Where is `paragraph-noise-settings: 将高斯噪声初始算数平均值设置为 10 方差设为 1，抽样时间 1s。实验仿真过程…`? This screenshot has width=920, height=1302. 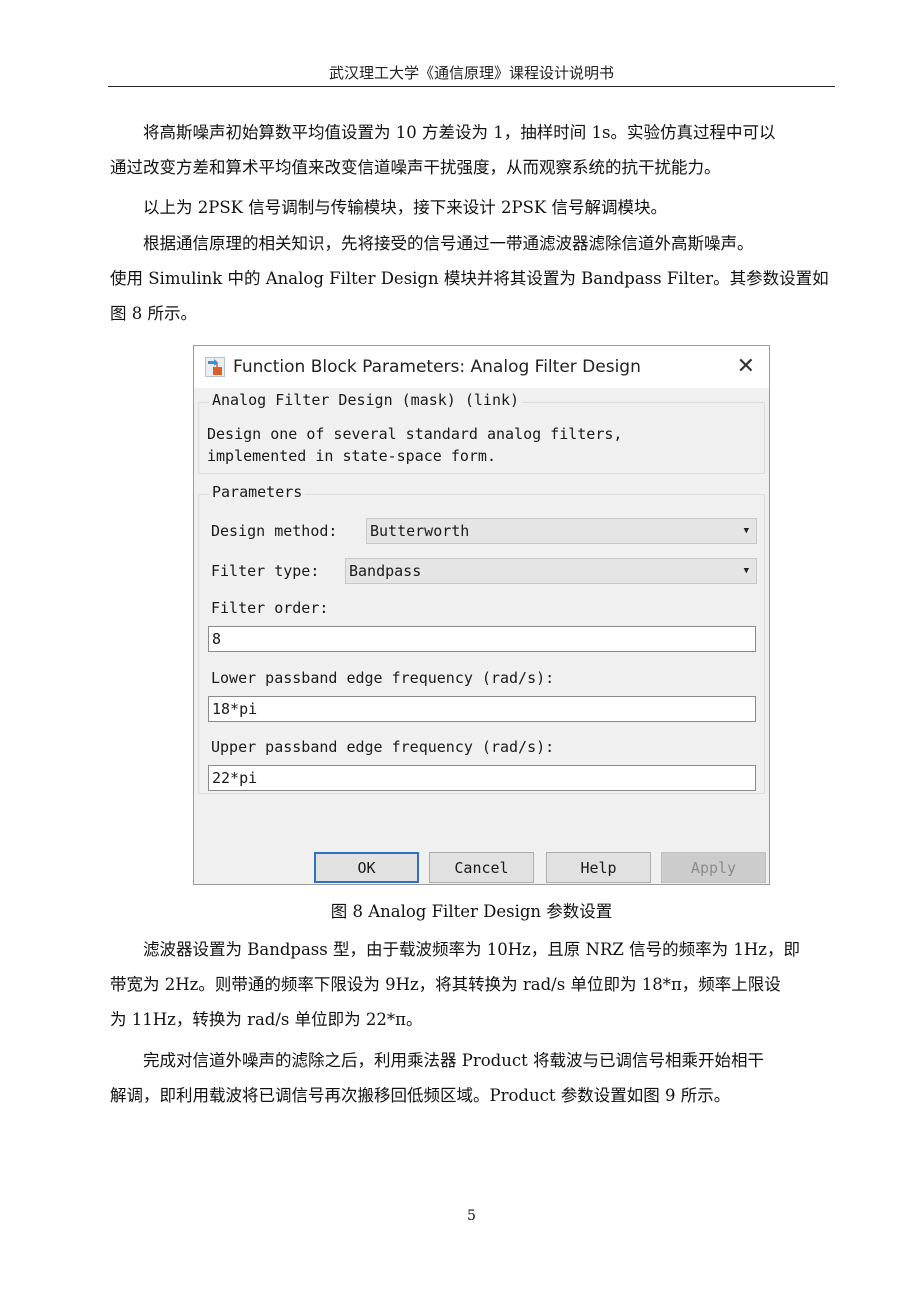
paragraph-noise-settings: 将高斯噪声初始算数平均值设置为 10 方差设为 1，抽样时间 1s。实验仿真过程… is located at coordinates (472, 150).